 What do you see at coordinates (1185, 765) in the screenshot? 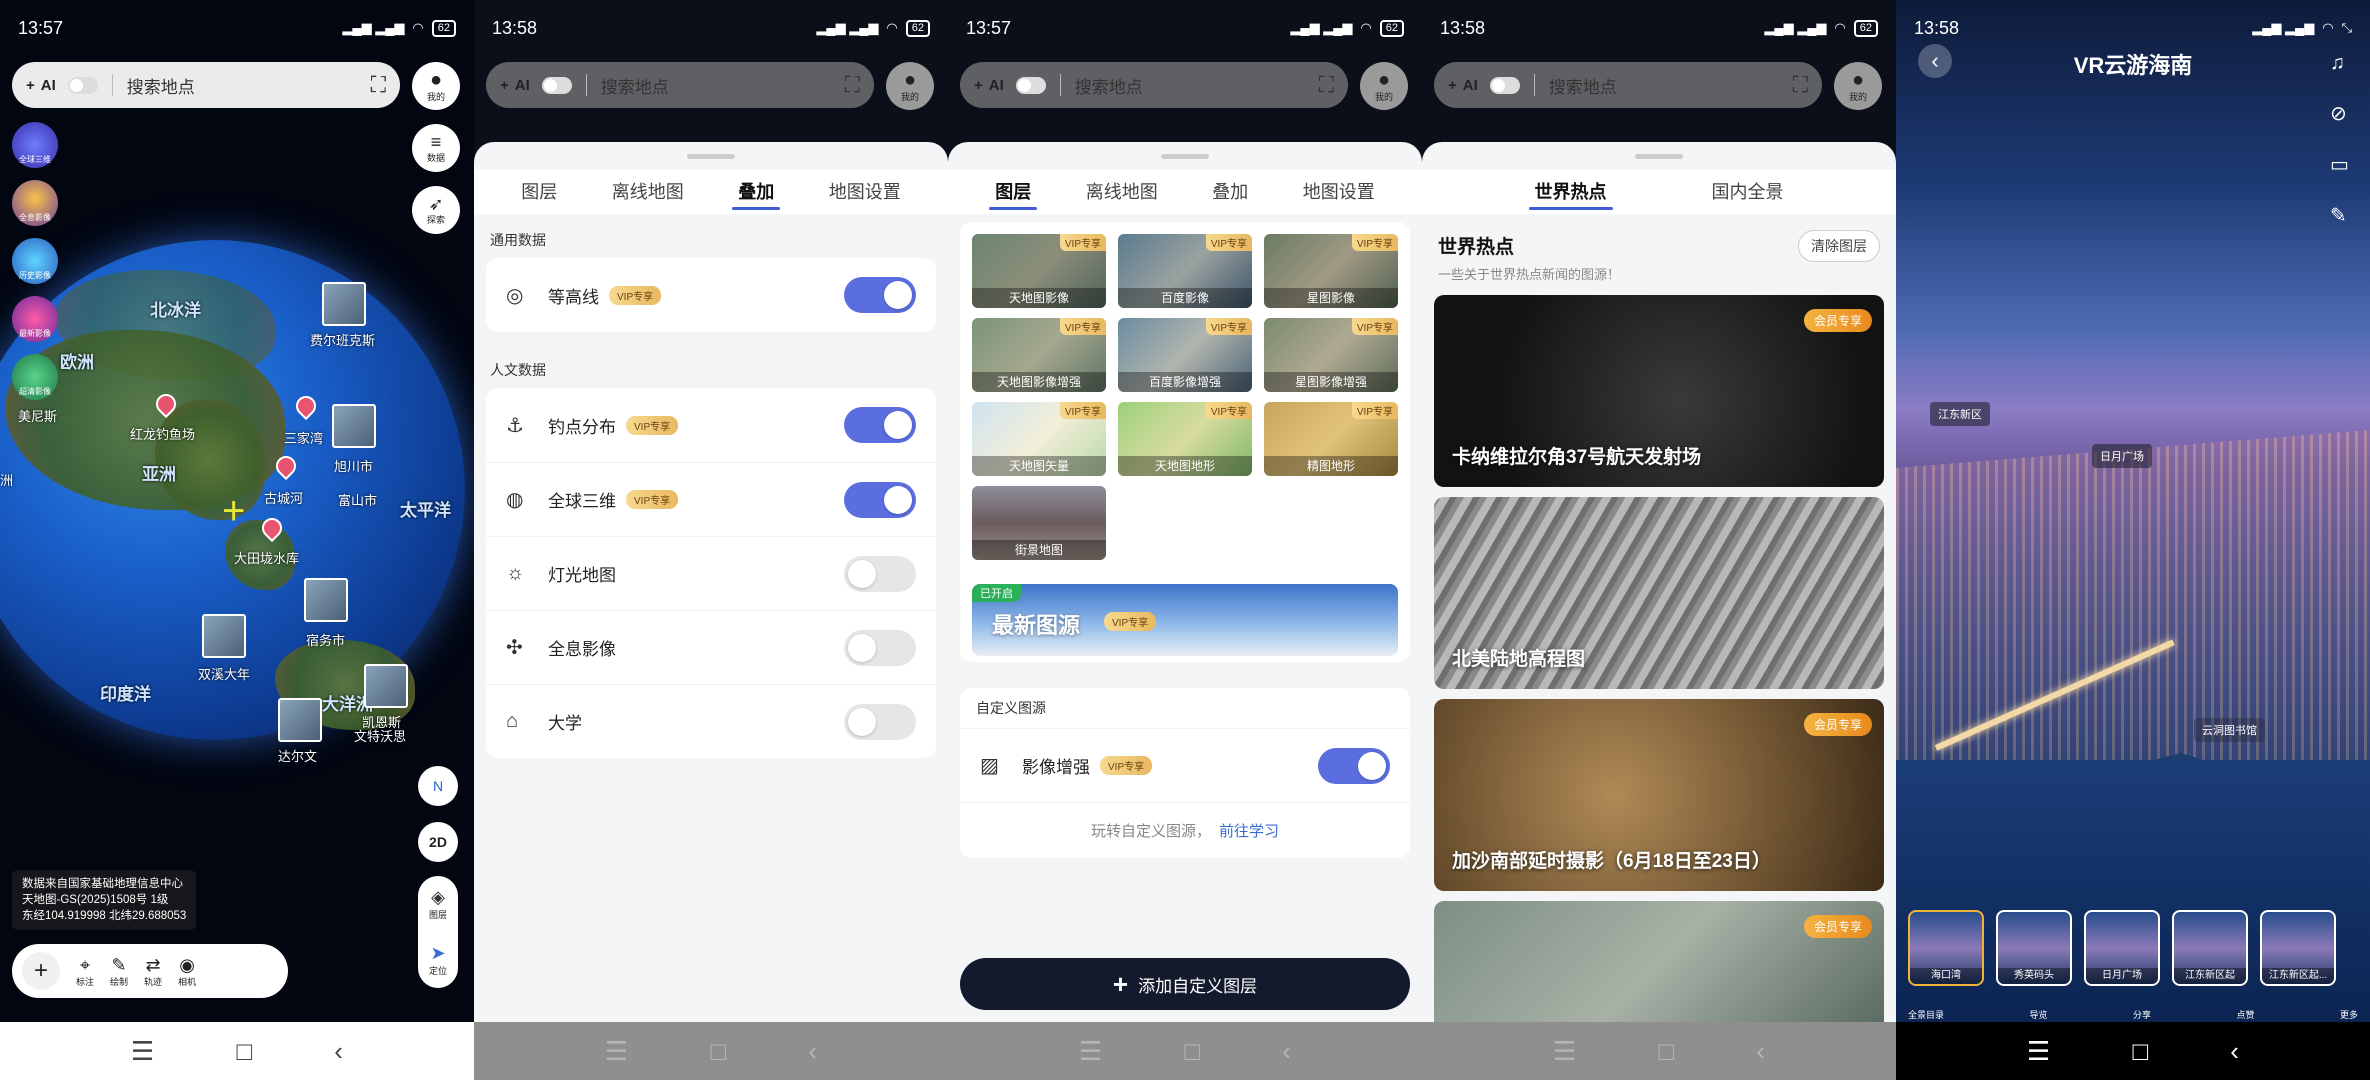
I see `image-enhance-row: ▨ 影像增强 VIP专享` at bounding box center [1185, 765].